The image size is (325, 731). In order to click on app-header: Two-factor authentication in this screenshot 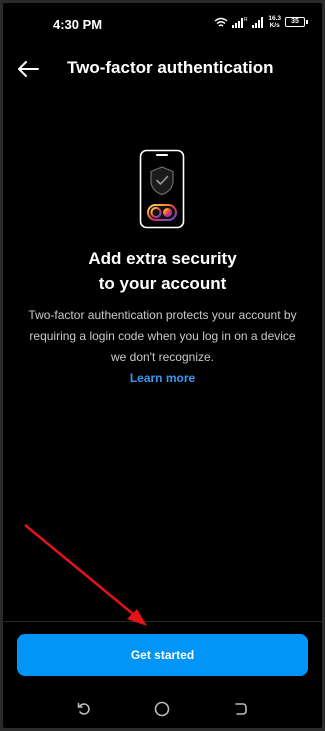, I will do `click(162, 69)`.